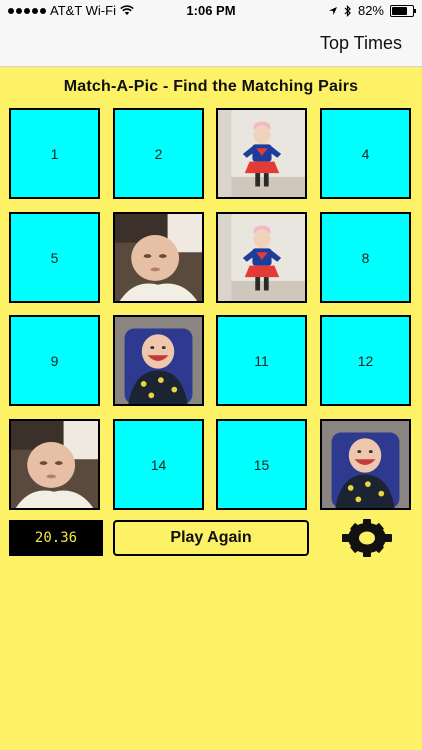  I want to click on card-hidden: 8, so click(365, 257).